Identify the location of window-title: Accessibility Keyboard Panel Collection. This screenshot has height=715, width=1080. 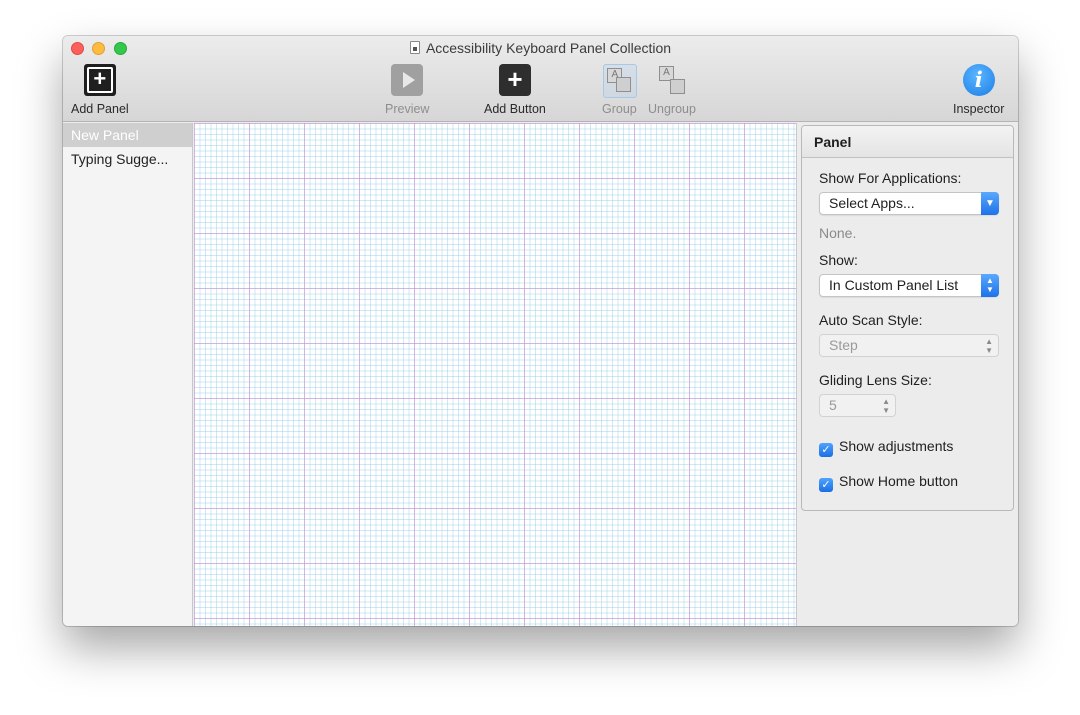
(548, 48).